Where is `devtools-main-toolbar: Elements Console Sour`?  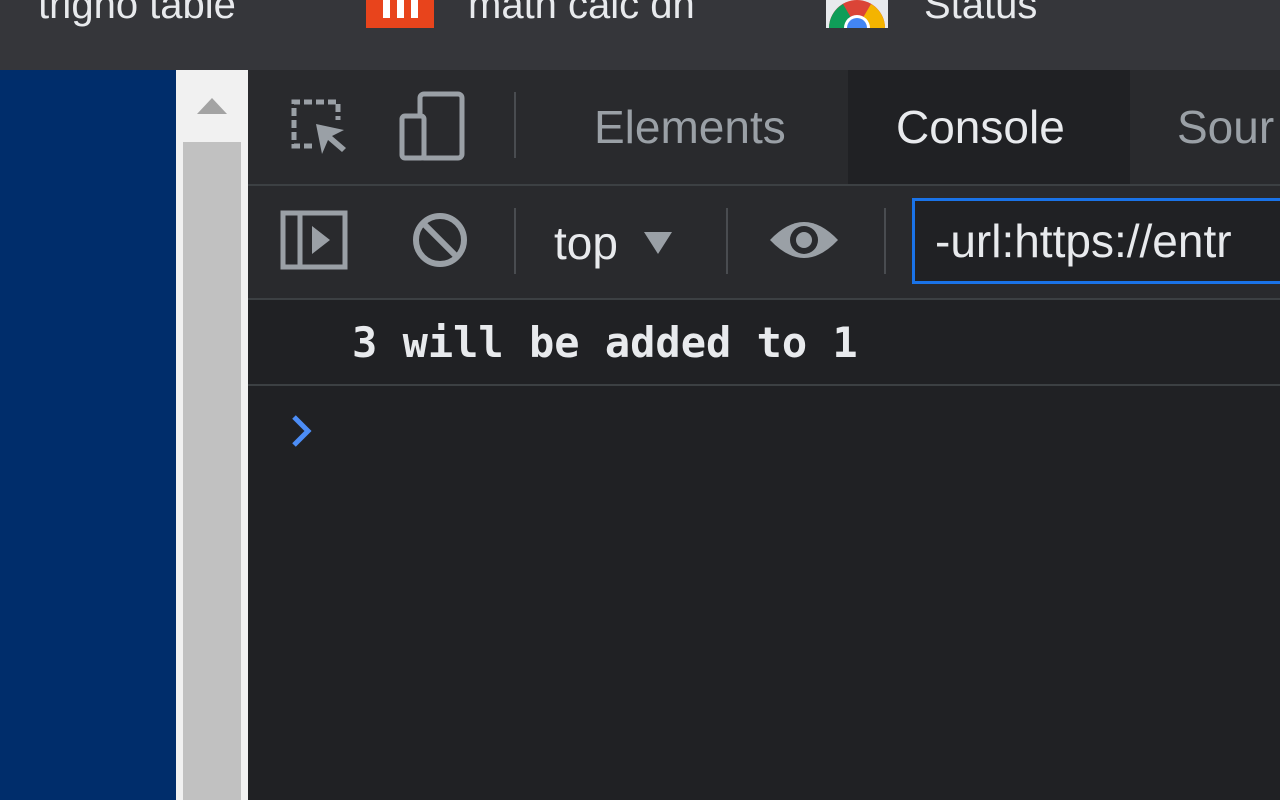
devtools-main-toolbar: Elements Console Sour is located at coordinates (764, 128).